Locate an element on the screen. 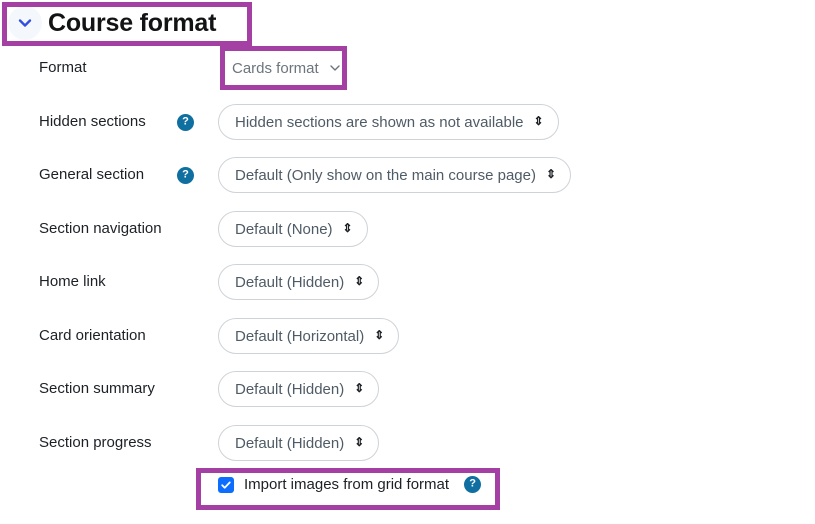 The width and height of the screenshot is (815, 524). card-orientation-field: Default (Horizontal) ⇕ is located at coordinates (309, 336).